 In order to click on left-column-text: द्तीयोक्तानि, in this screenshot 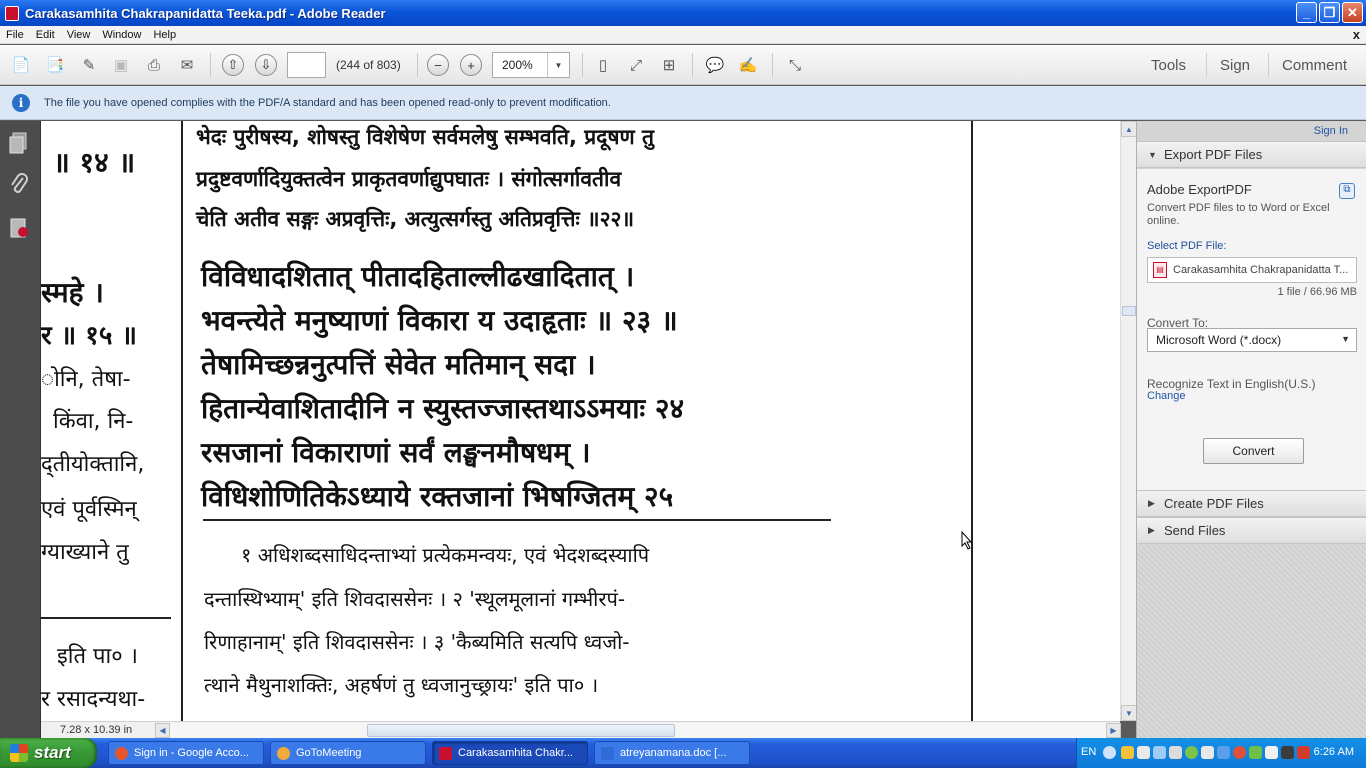, I will do `click(93, 464)`.